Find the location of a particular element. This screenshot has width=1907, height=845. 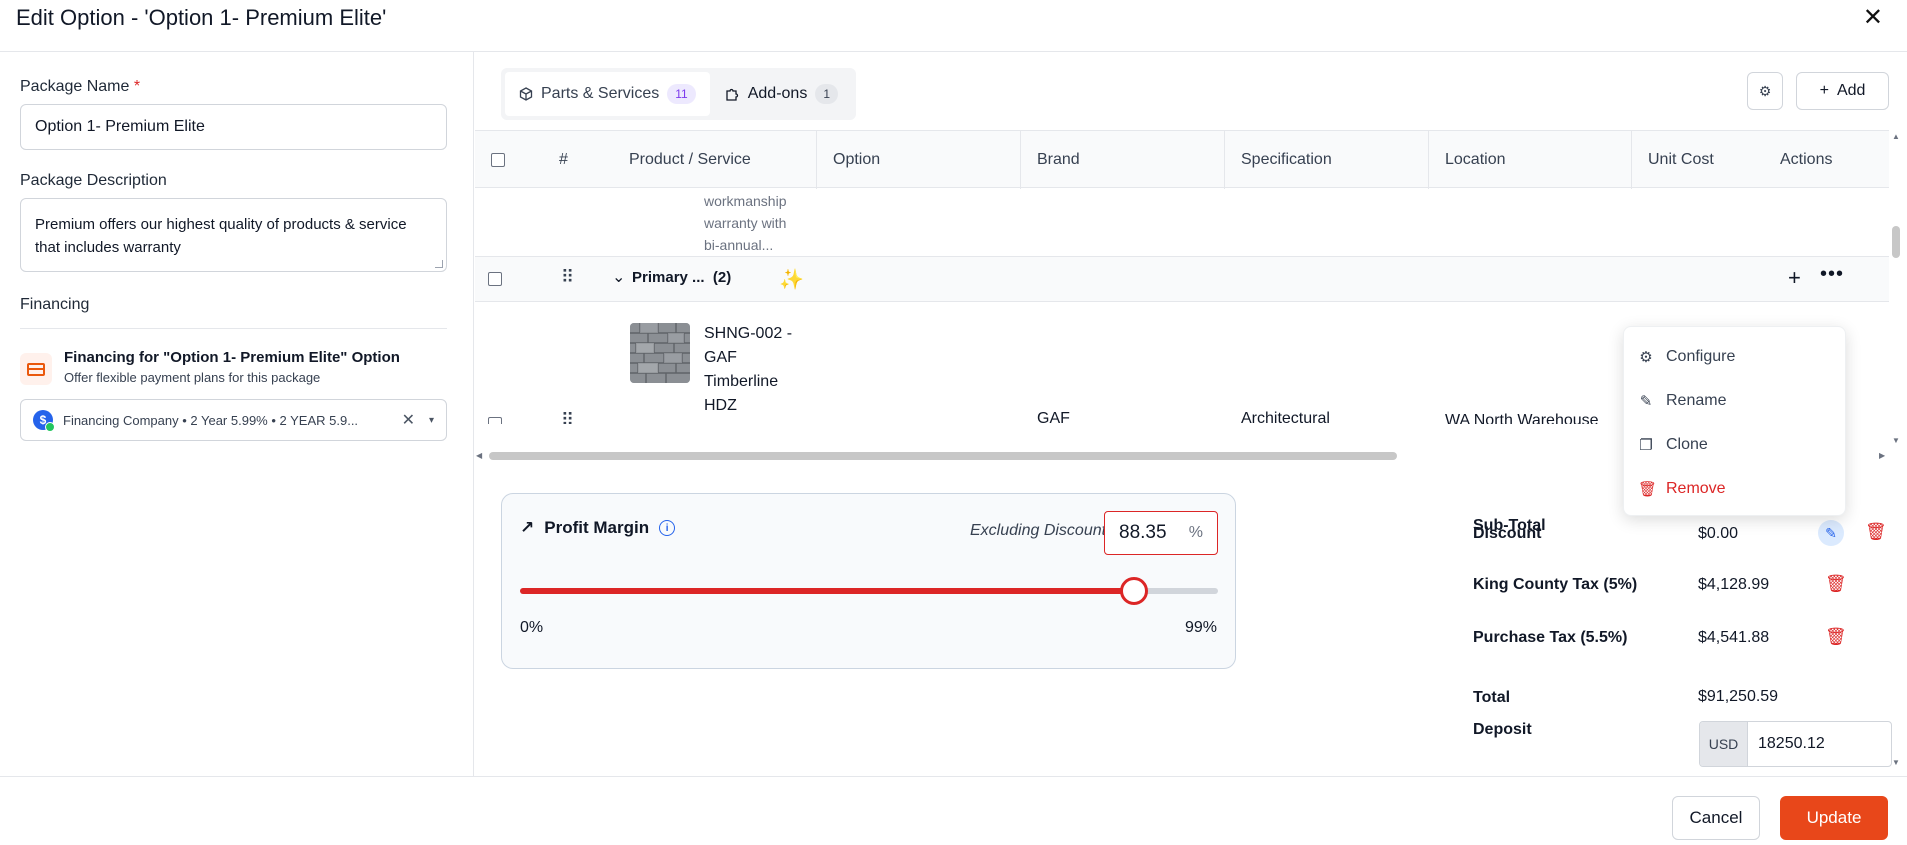

sparkle-icon: ✨ is located at coordinates (791, 279).